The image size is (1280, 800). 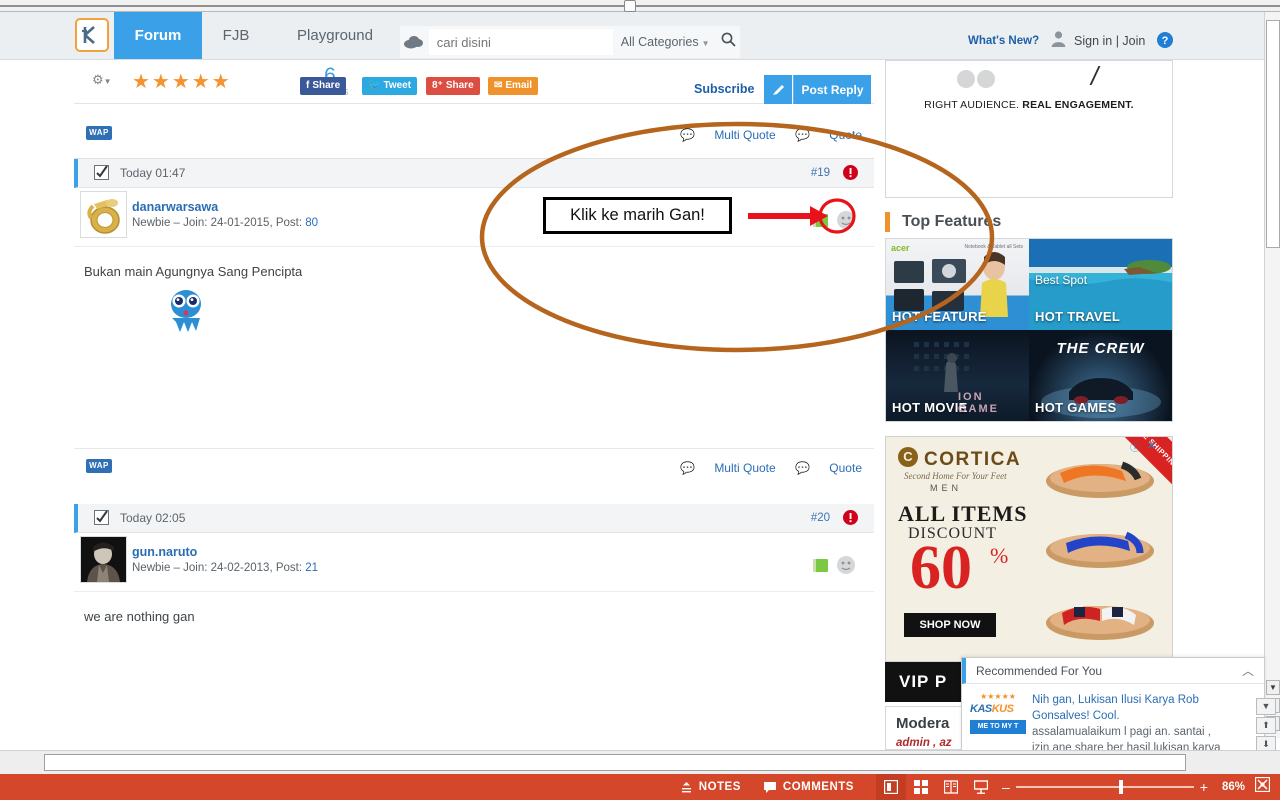 I want to click on vertical-scrollbar: ▼ ⇞ ⇟, so click(x=1272, y=375).